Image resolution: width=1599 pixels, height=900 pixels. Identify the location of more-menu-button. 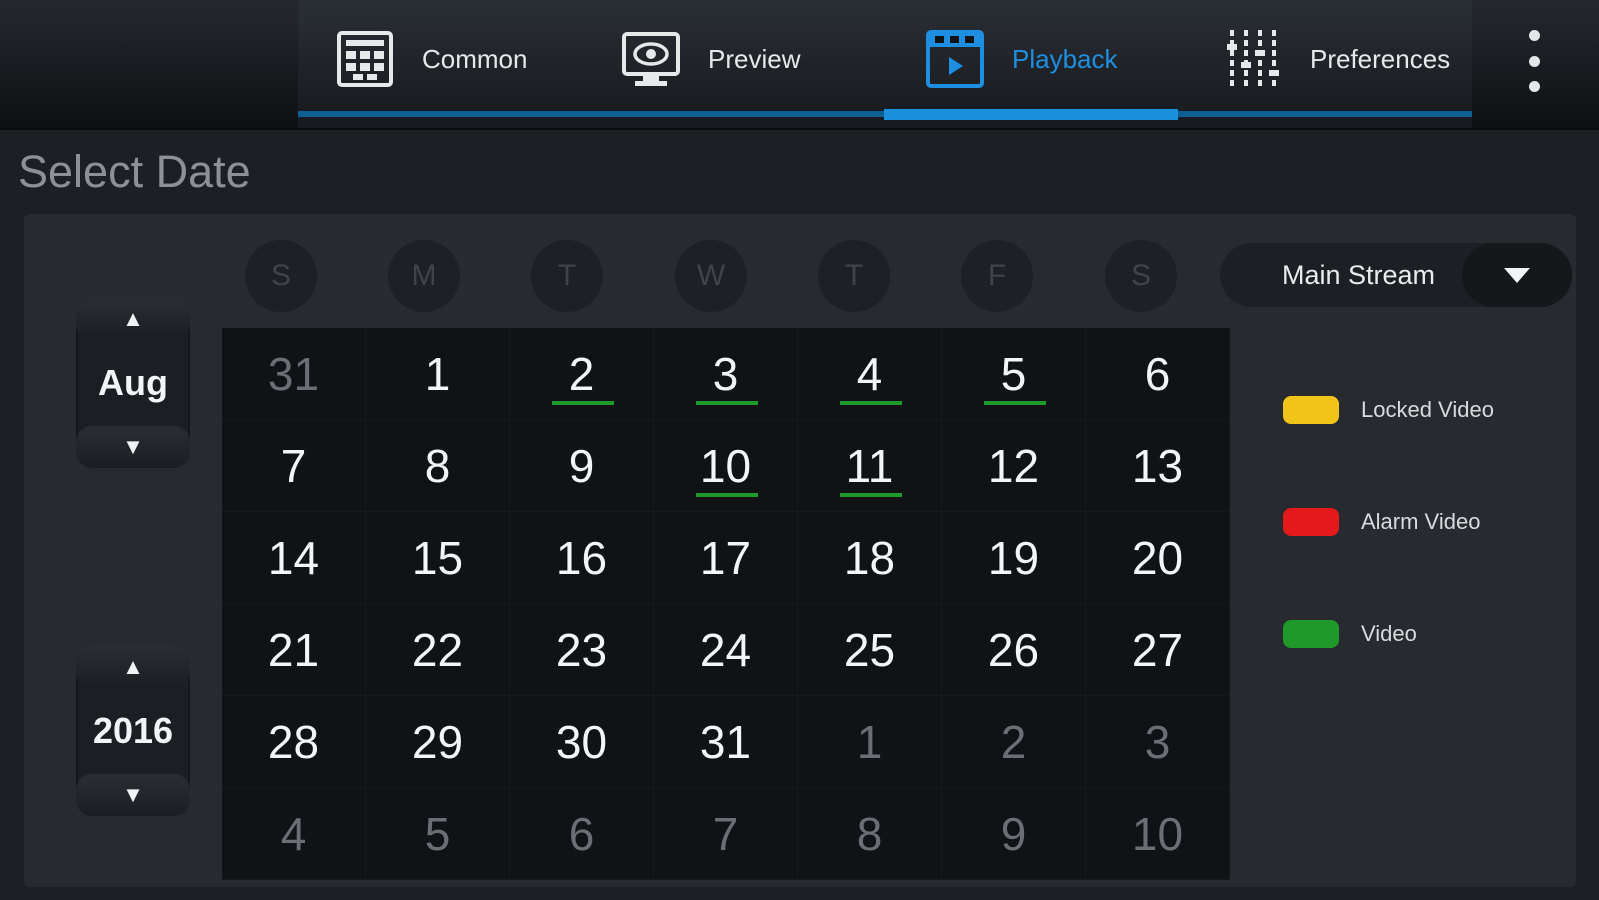
(1534, 61).